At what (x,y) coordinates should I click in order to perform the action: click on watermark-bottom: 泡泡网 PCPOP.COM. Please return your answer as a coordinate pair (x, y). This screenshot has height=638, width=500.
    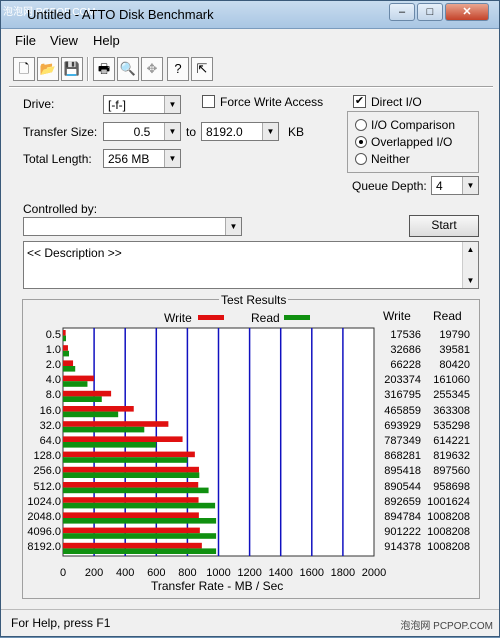
    Looking at the image, I should click on (446, 626).